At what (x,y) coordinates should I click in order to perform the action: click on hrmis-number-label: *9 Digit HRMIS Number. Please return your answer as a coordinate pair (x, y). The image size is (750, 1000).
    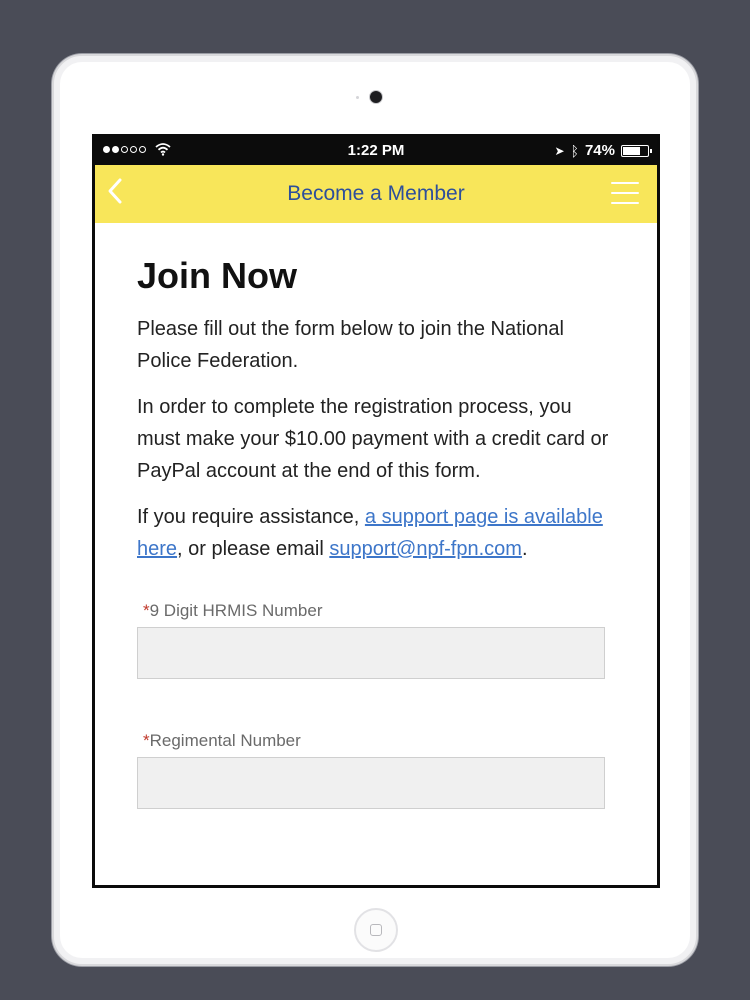
    Looking at the image, I should click on (375, 611).